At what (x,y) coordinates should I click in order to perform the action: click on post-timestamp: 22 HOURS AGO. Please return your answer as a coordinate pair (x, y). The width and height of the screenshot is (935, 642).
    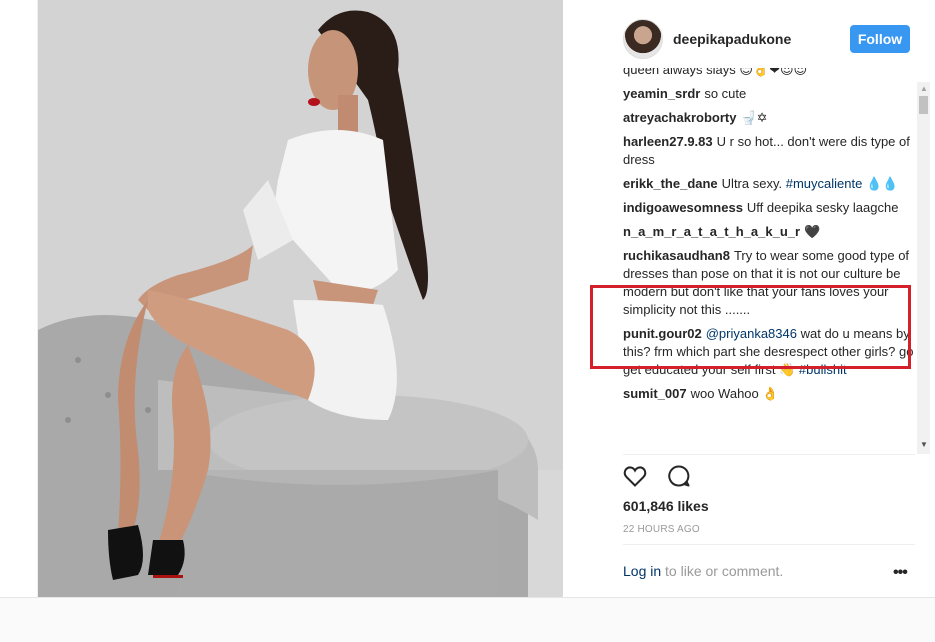
    Looking at the image, I should click on (661, 529).